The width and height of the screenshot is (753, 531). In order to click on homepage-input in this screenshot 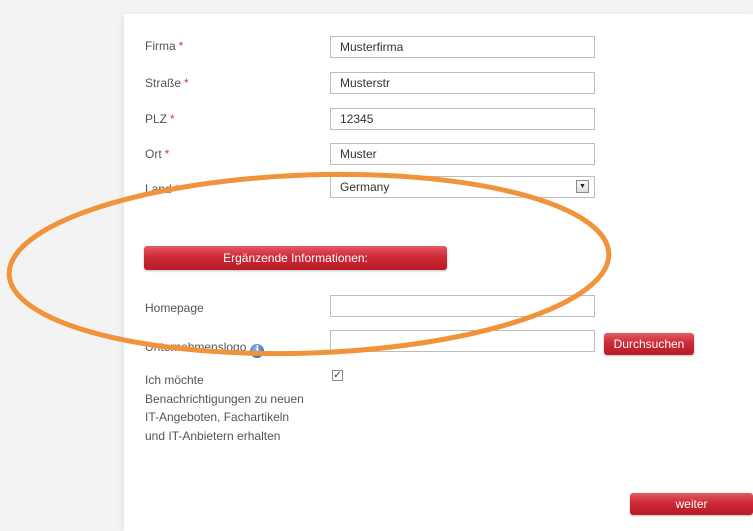, I will do `click(462, 306)`.